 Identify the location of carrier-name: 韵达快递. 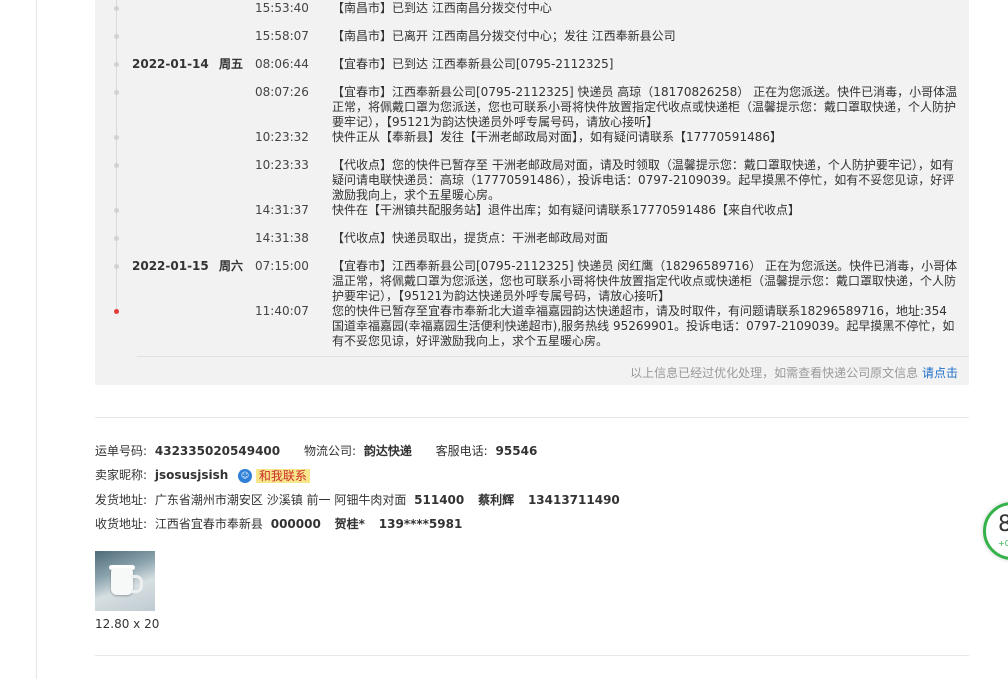
(387, 451).